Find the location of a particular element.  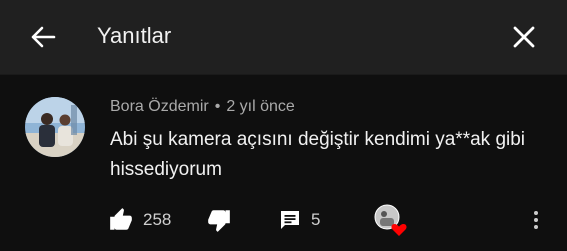

arrow-left-icon is located at coordinates (43, 37).